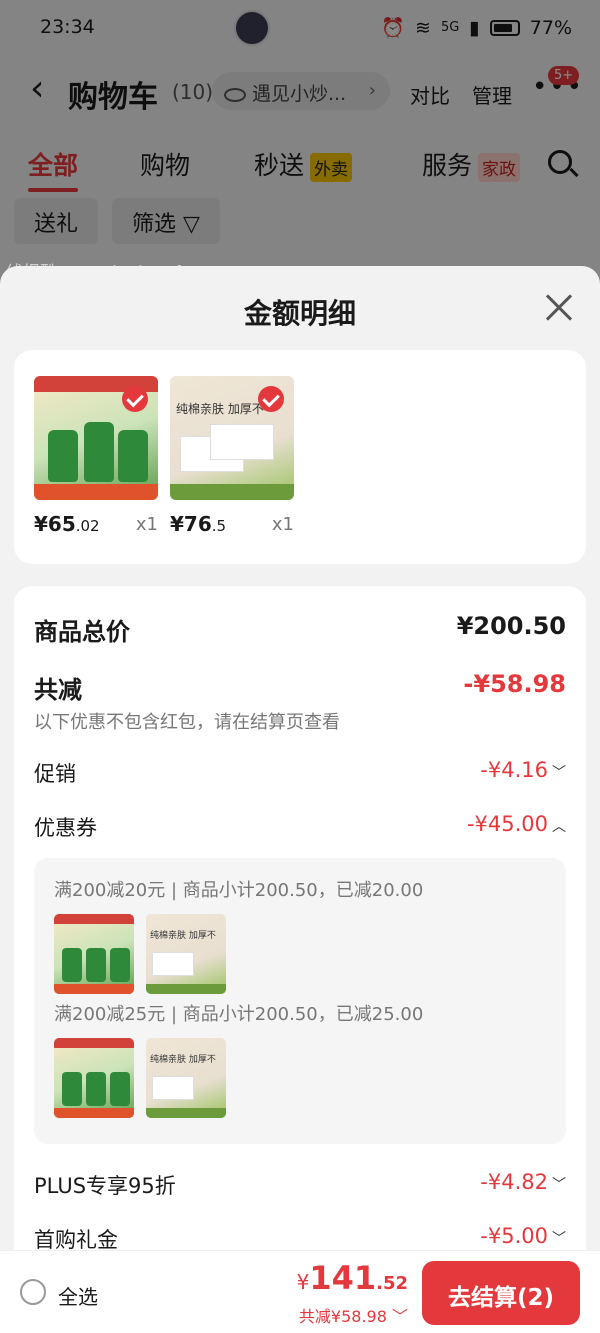  Describe the element at coordinates (187, 722) in the screenshot. I see `reduce-hint: 以下优惠不包含红包，请在结算页查看` at that location.